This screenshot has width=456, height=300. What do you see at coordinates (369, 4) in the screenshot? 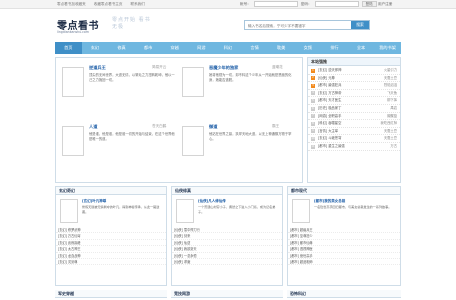
I see `login-button: 登陆` at bounding box center [369, 4].